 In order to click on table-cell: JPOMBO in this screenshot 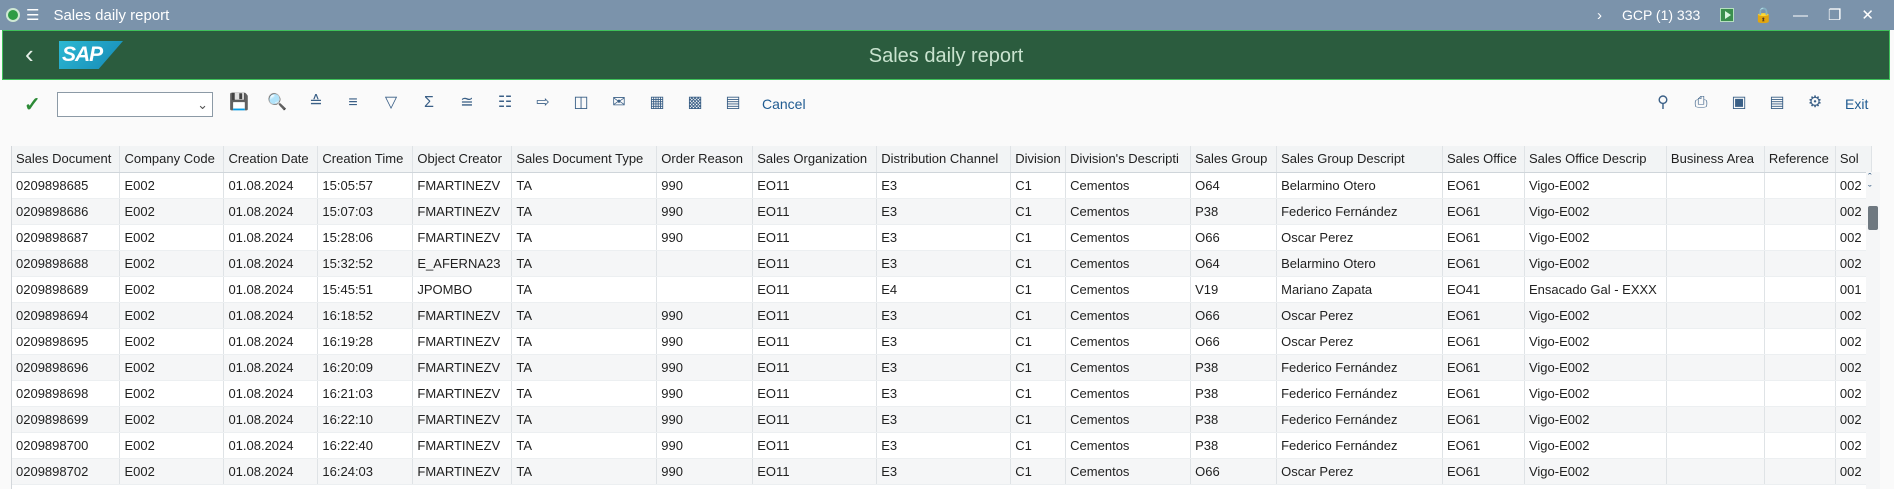, I will do `click(462, 289)`.